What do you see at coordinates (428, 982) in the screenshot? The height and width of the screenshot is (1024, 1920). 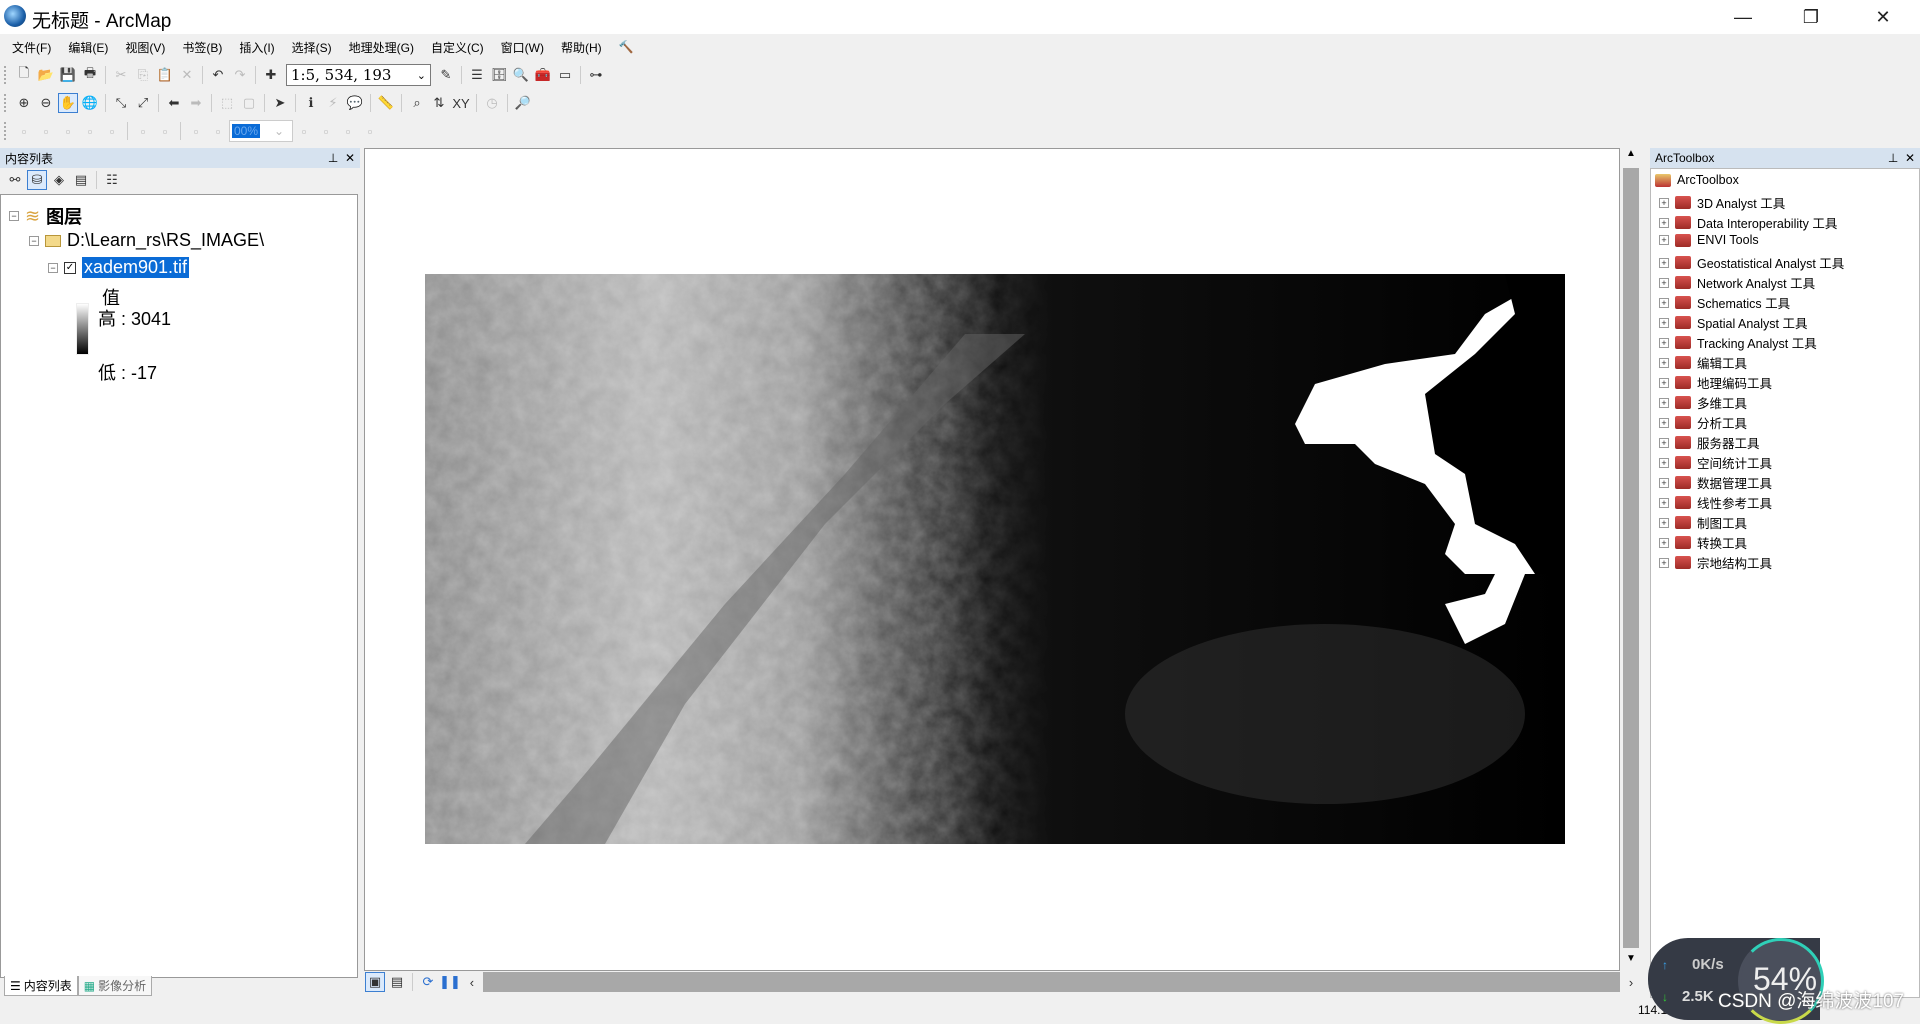 I see `refresh-icon: ⟳` at bounding box center [428, 982].